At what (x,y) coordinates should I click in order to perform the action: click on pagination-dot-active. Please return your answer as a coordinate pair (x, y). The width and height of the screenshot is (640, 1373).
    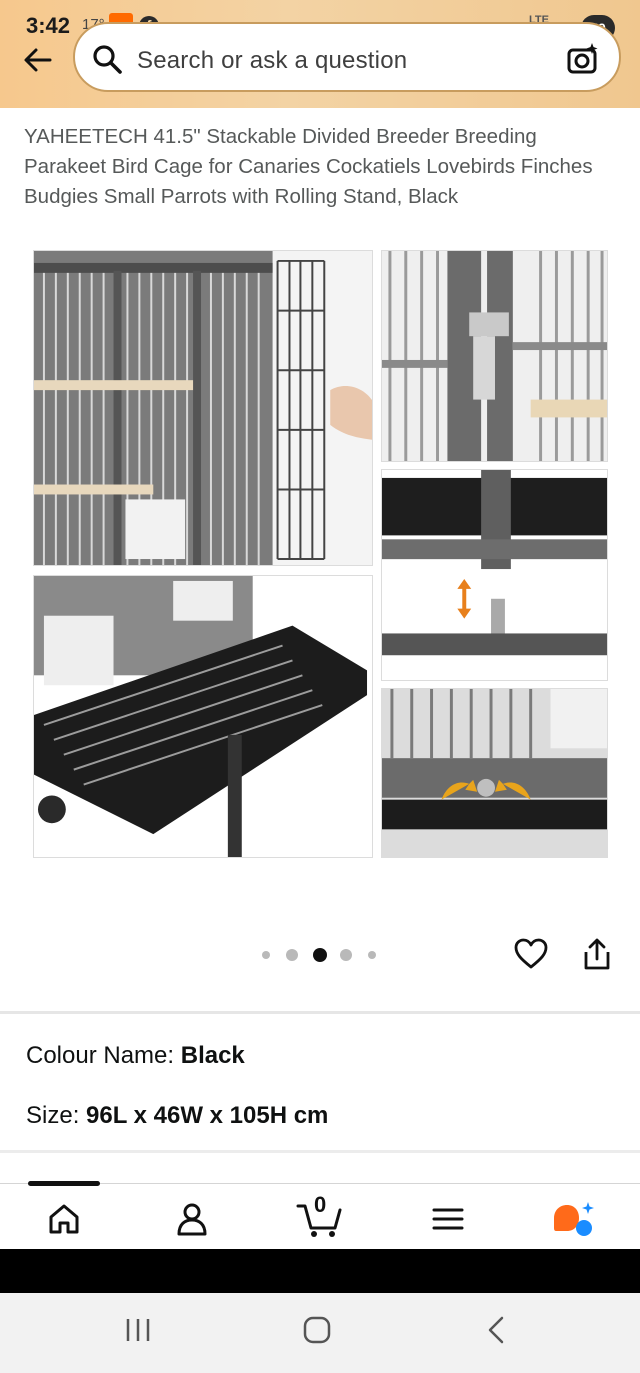
    Looking at the image, I should click on (320, 955).